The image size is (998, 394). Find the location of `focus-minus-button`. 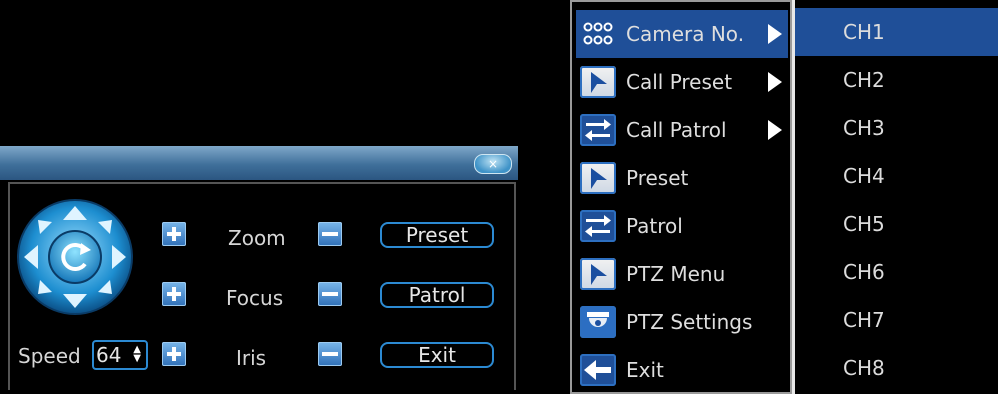

focus-minus-button is located at coordinates (330, 294).